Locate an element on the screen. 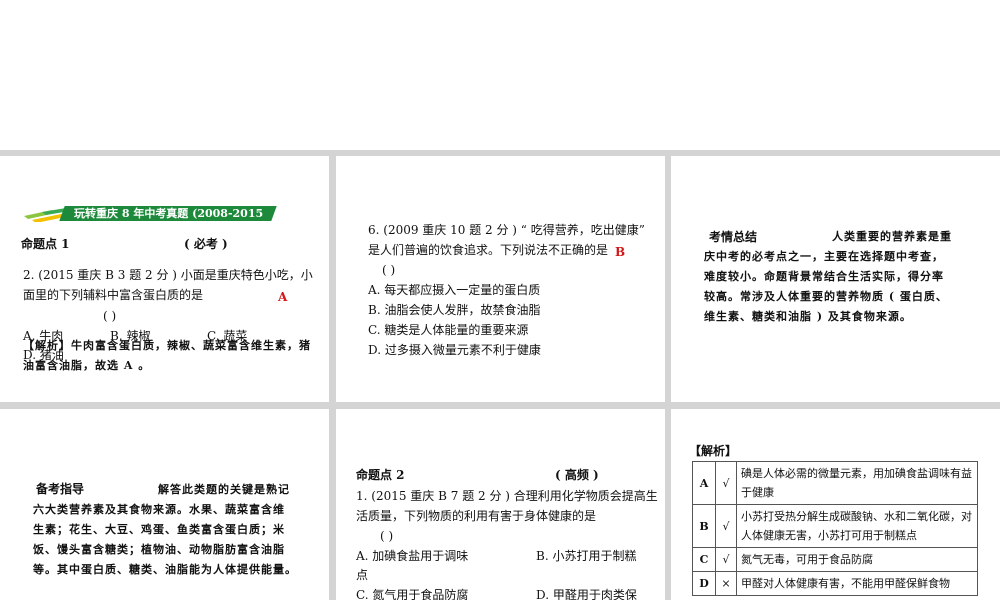 Image resolution: width=1000 pixels, height=600 pixels. option-a: A. 加碘食盐用于调味 is located at coordinates (412, 556).